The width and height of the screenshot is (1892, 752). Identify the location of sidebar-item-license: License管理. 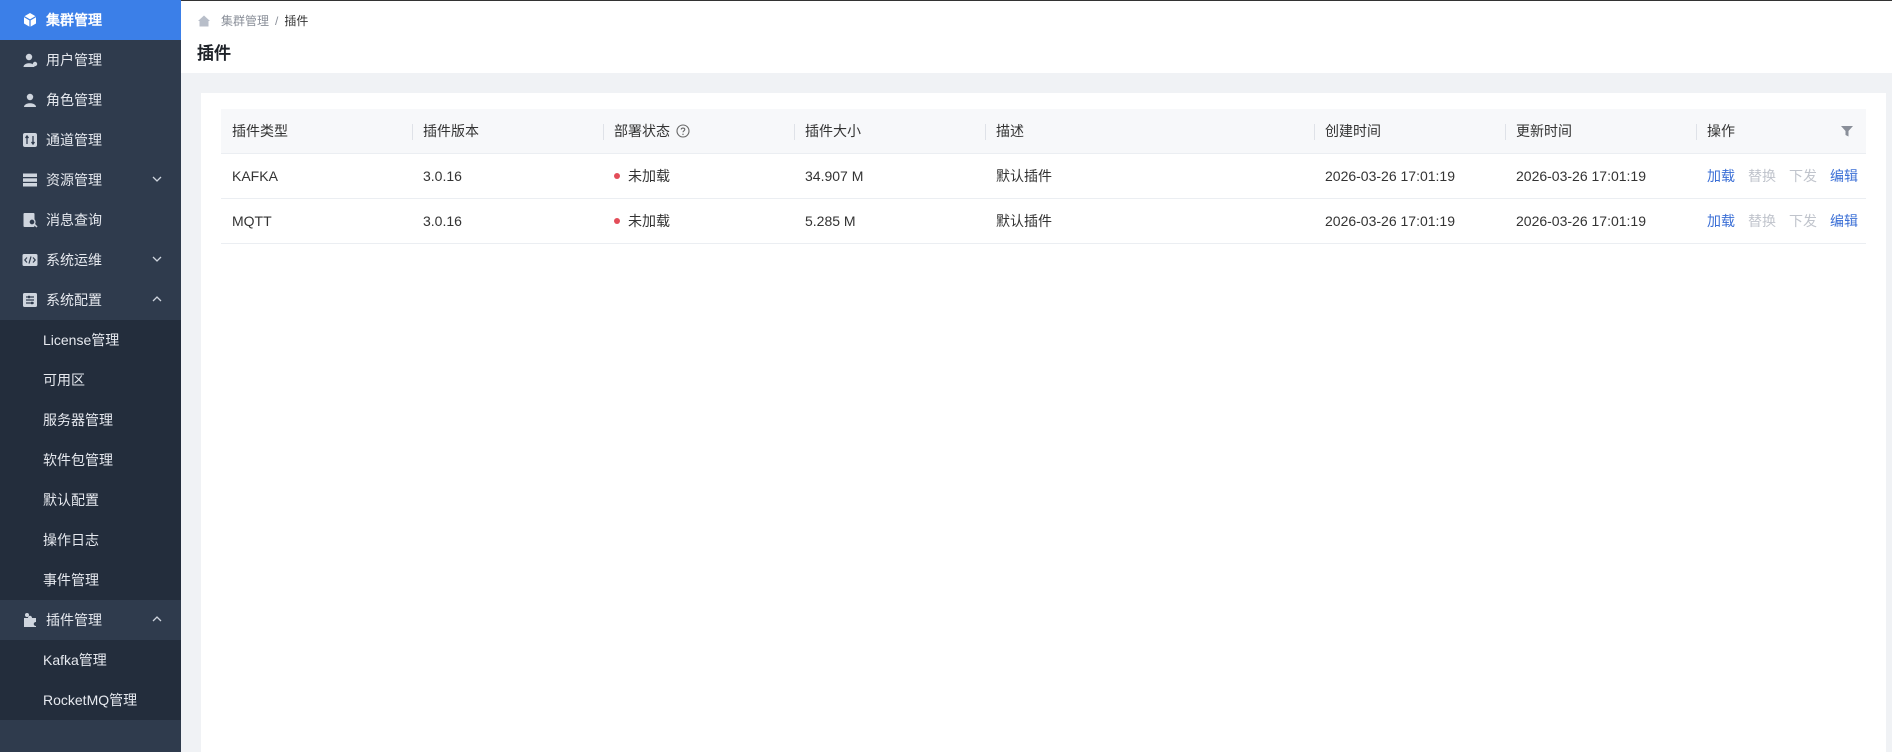
(90, 340).